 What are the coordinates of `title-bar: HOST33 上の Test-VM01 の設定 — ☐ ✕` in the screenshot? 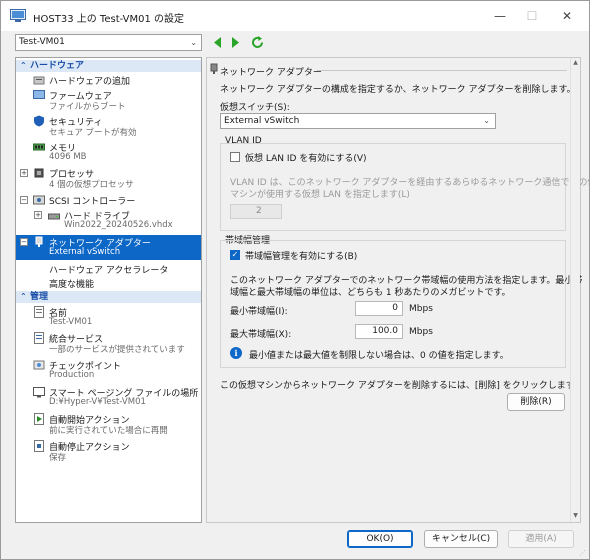 It's located at (295, 16).